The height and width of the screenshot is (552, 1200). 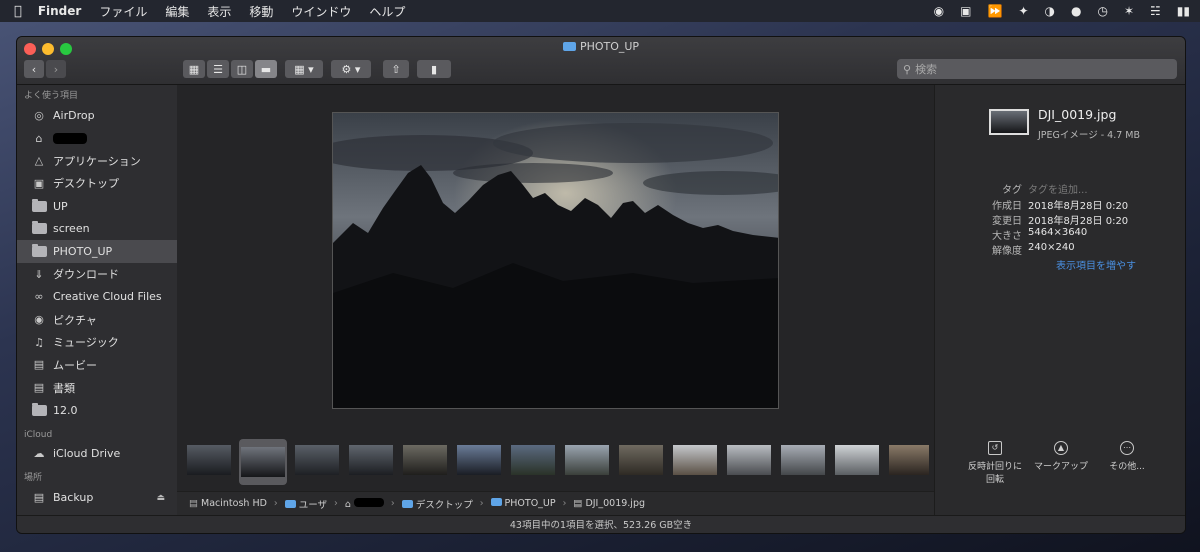 What do you see at coordinates (39, 161) in the screenshot?
I see `applications-icon: △` at bounding box center [39, 161].